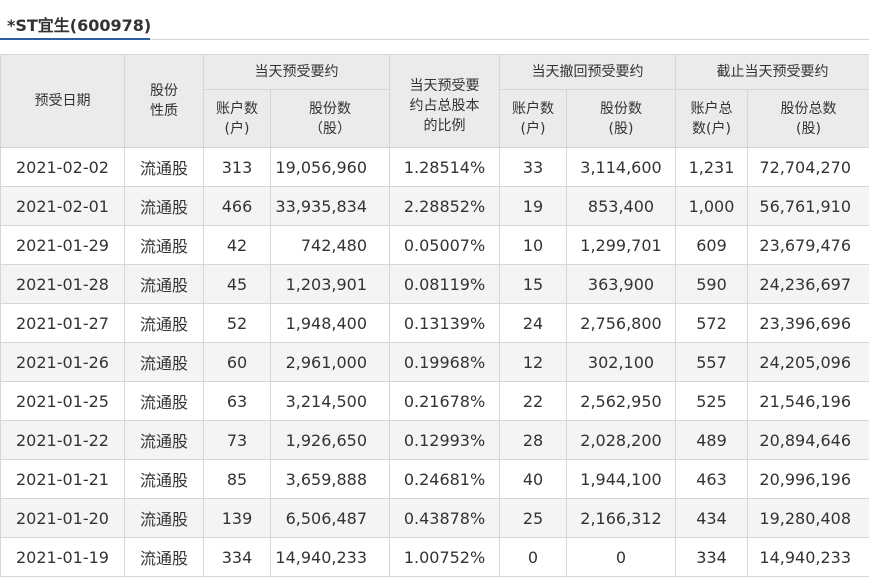  Describe the element at coordinates (808, 119) in the screenshot. I see `header-cumulative-shares: 股份总数(股)` at that location.